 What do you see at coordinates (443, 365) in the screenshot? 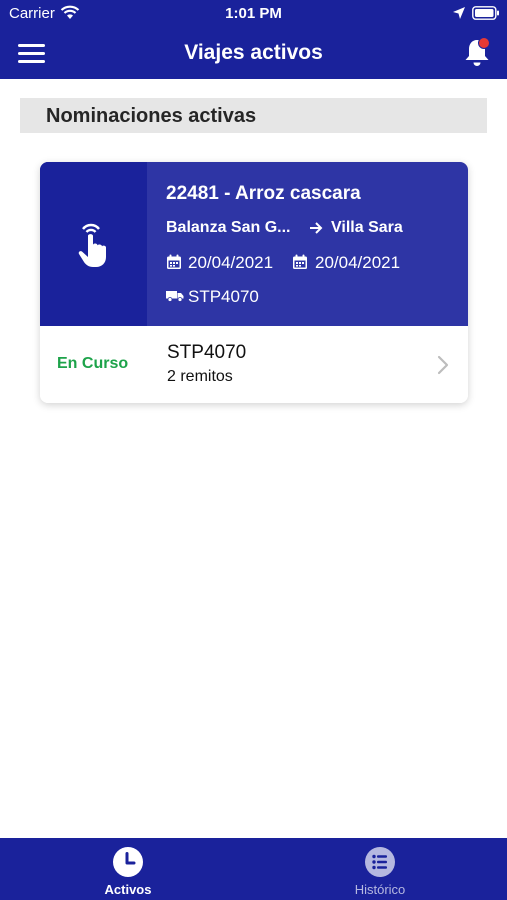
I see `chevron-right-icon` at bounding box center [443, 365].